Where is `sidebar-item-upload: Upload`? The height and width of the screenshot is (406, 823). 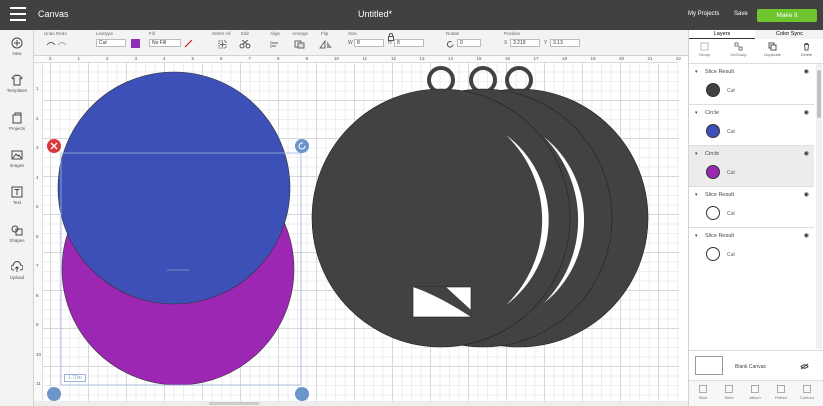 sidebar-item-upload: Upload is located at coordinates (17, 270).